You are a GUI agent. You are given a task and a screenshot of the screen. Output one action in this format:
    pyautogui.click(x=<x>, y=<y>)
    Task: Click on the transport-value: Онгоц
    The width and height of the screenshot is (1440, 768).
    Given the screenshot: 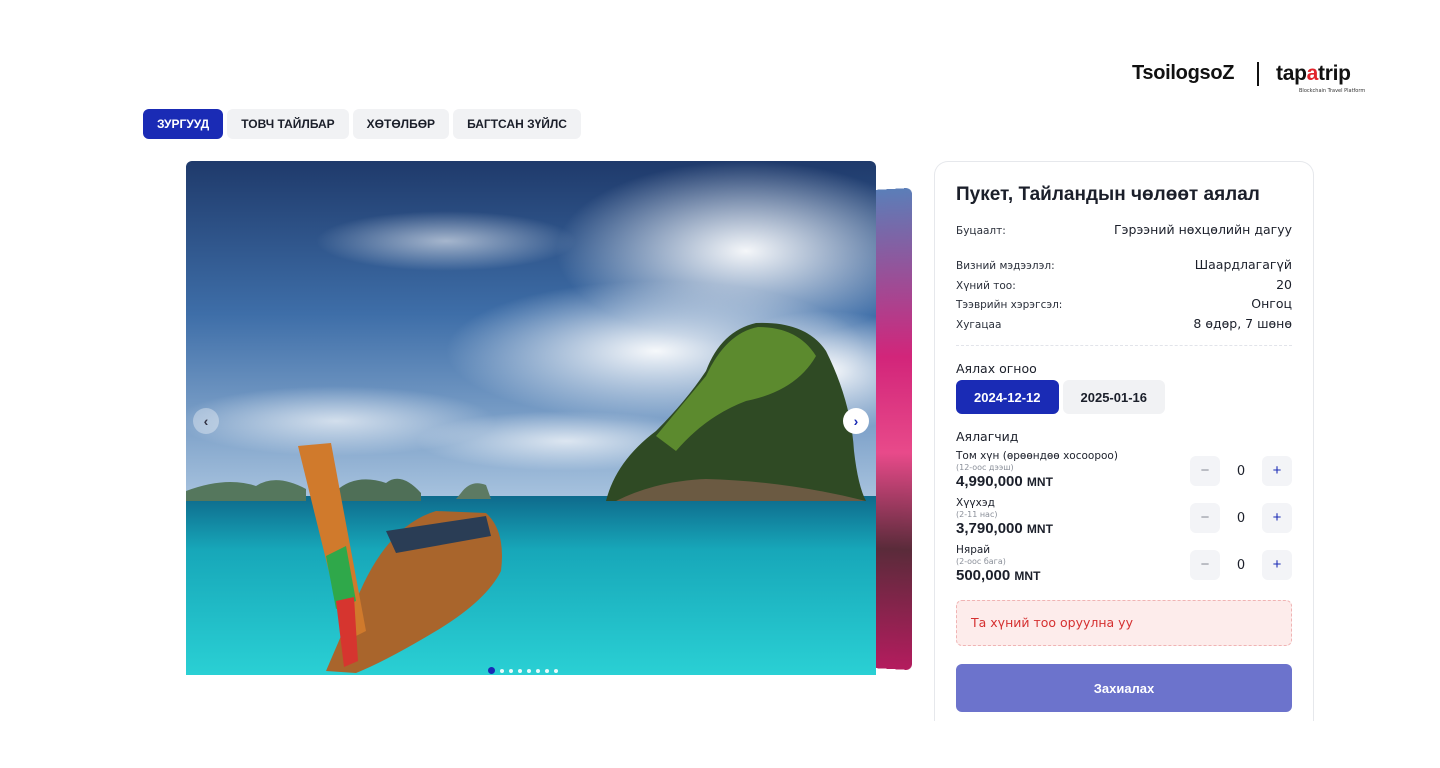 What is the action you would take?
    pyautogui.click(x=1271, y=303)
    